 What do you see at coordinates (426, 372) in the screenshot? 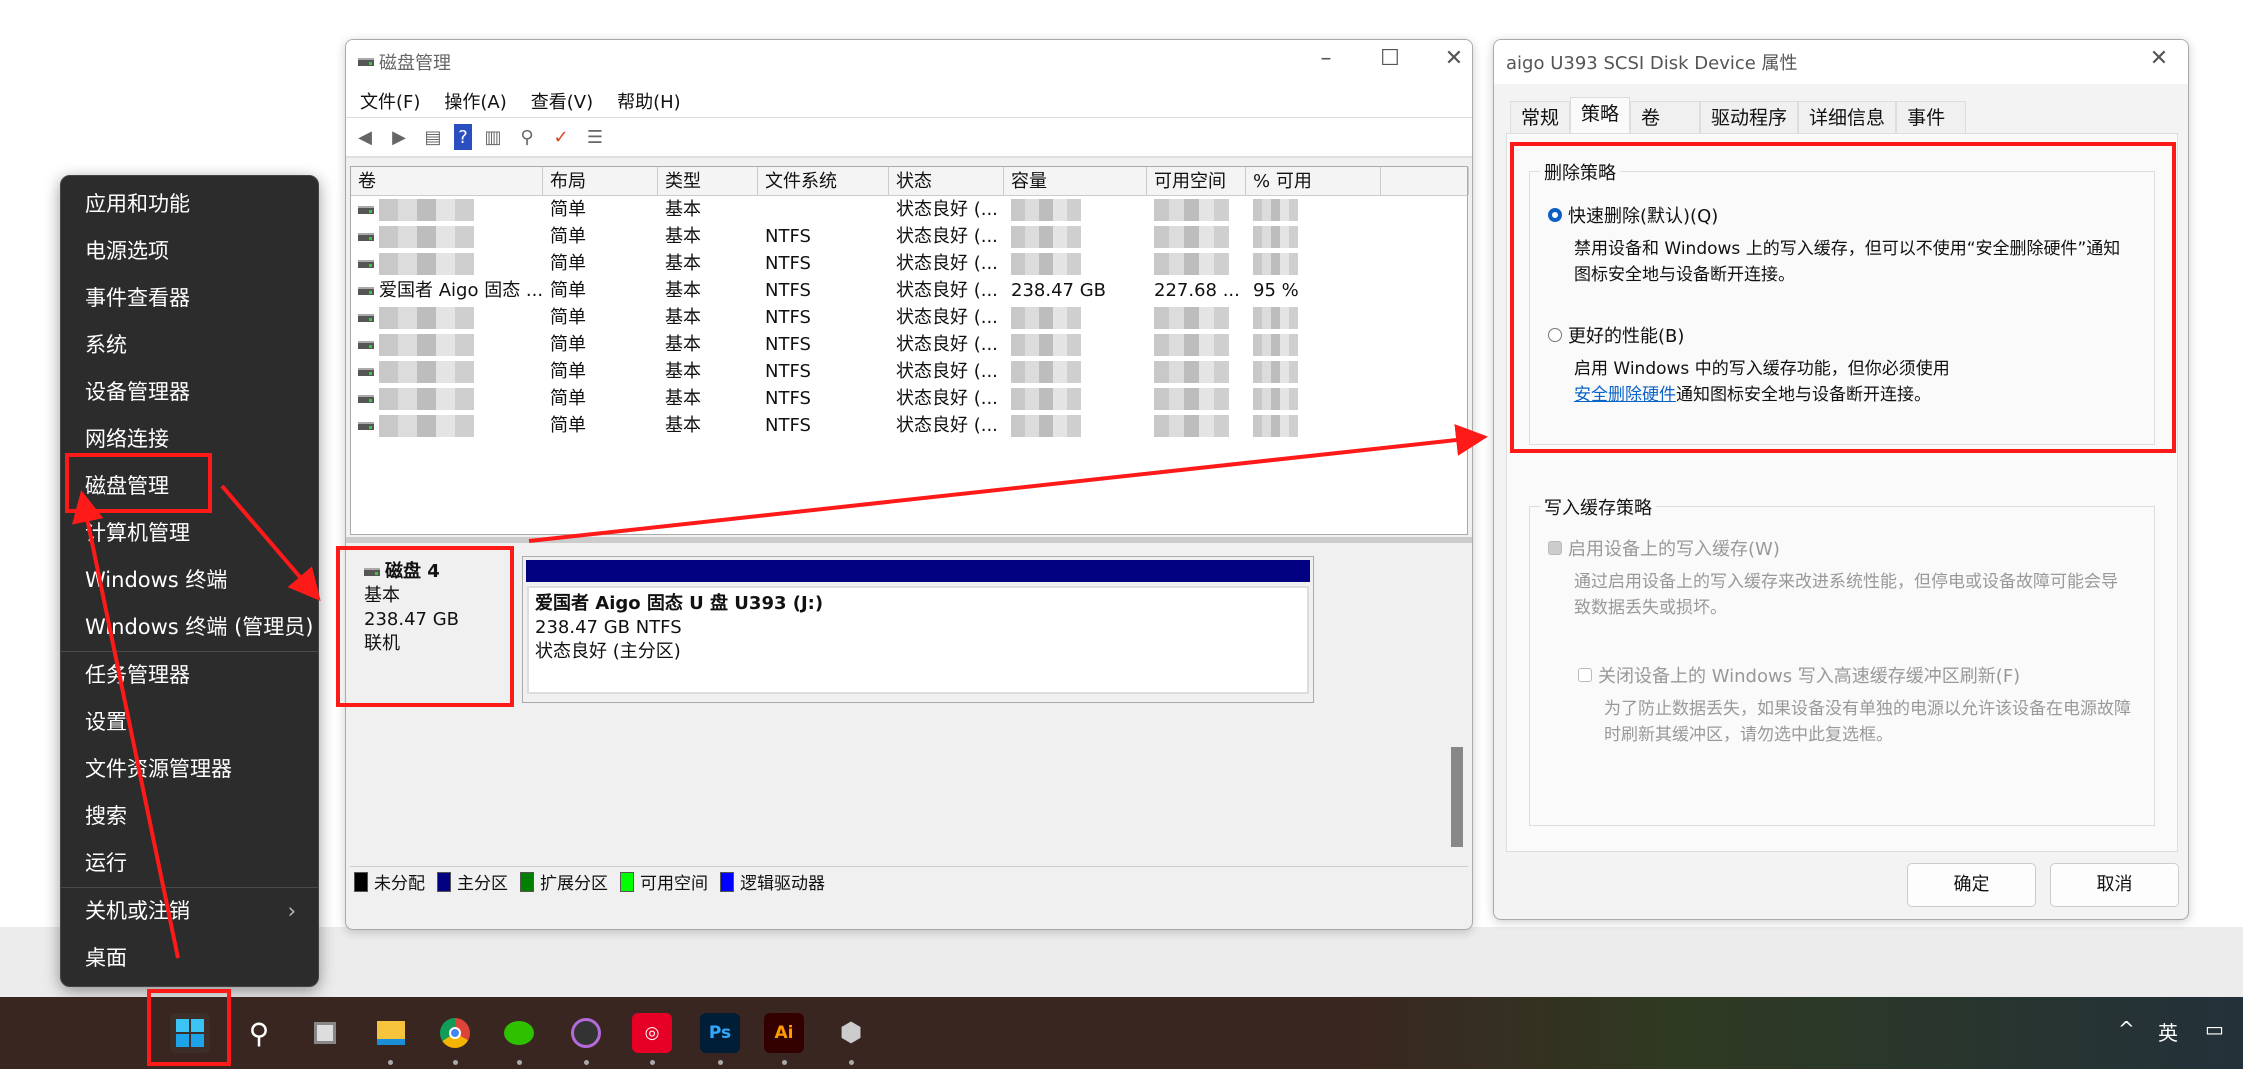
I see `redacted-value` at bounding box center [426, 372].